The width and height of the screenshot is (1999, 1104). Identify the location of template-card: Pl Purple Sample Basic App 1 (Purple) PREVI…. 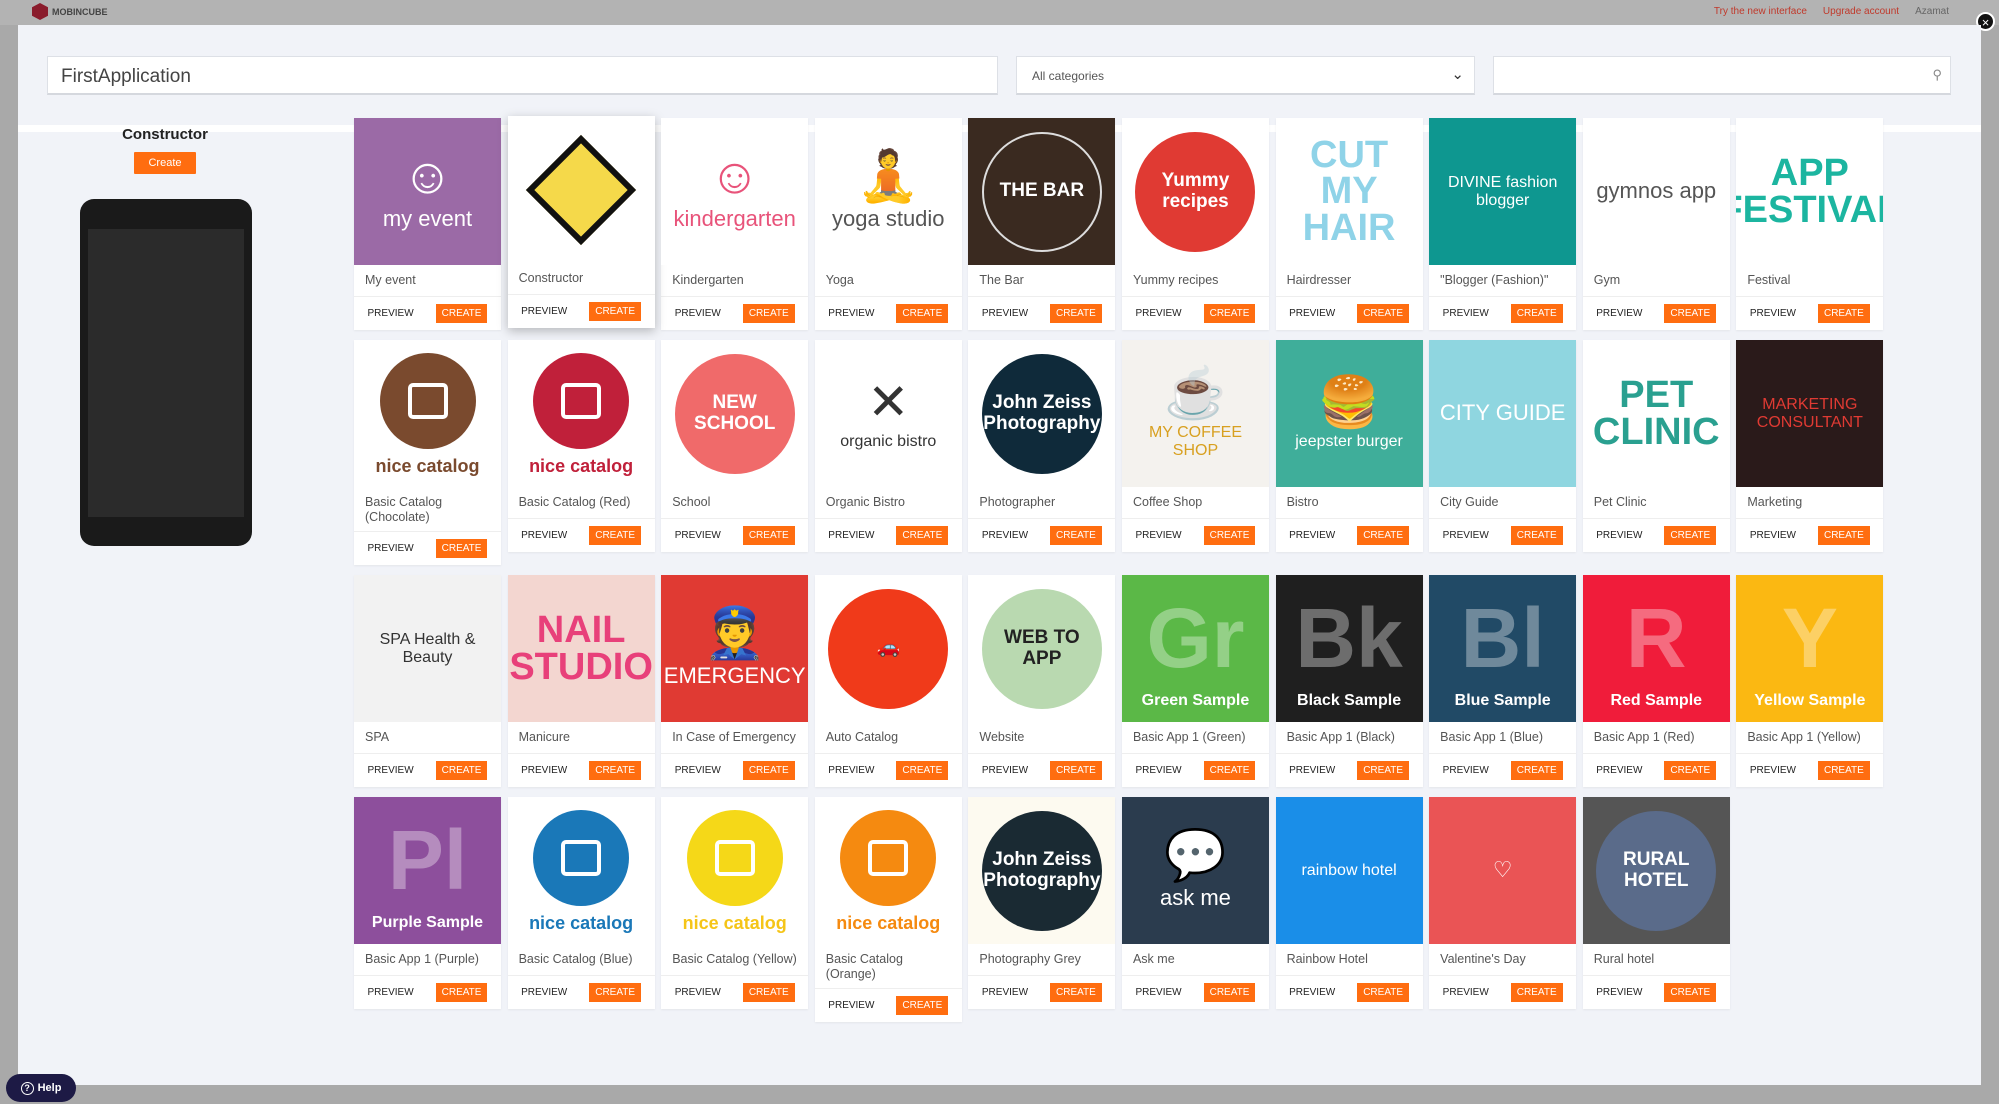
(427, 903).